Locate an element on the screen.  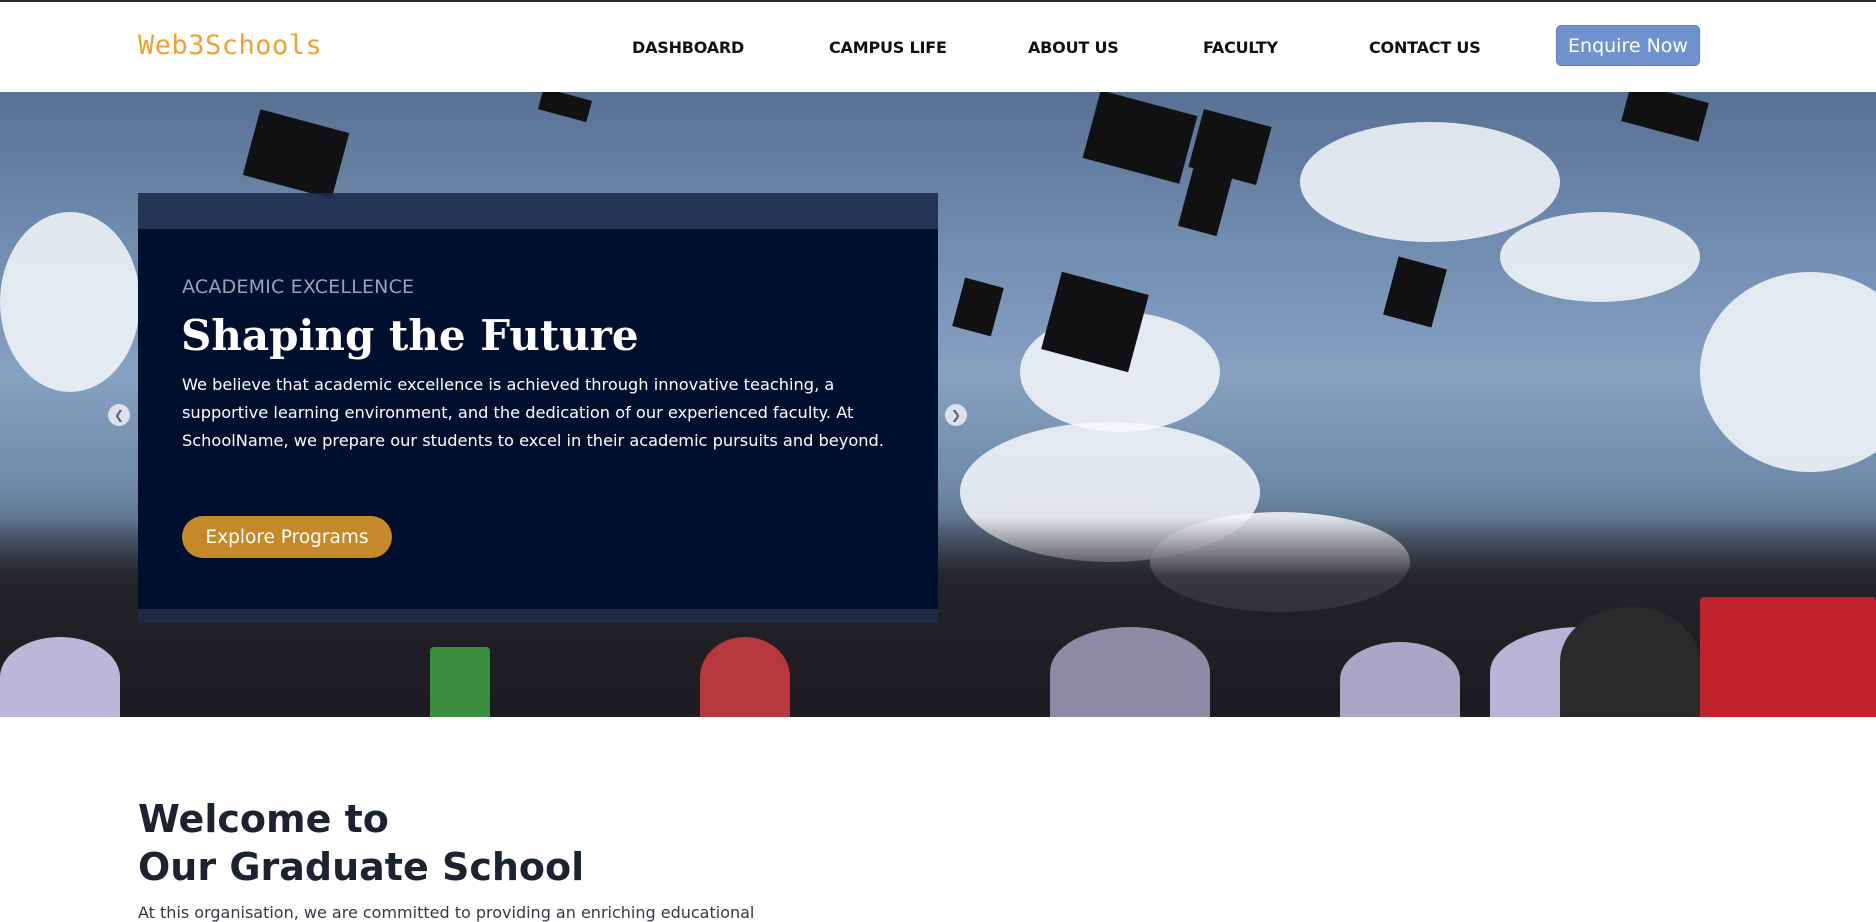
nav-faculty: FACULTY is located at coordinates (1240, 47).